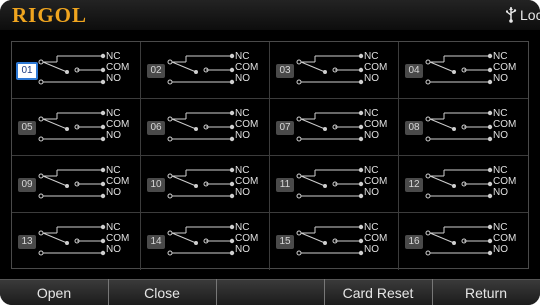 The width and height of the screenshot is (540, 305). I want to click on relay-channel-01: 01 NC COM NO, so click(76, 70).